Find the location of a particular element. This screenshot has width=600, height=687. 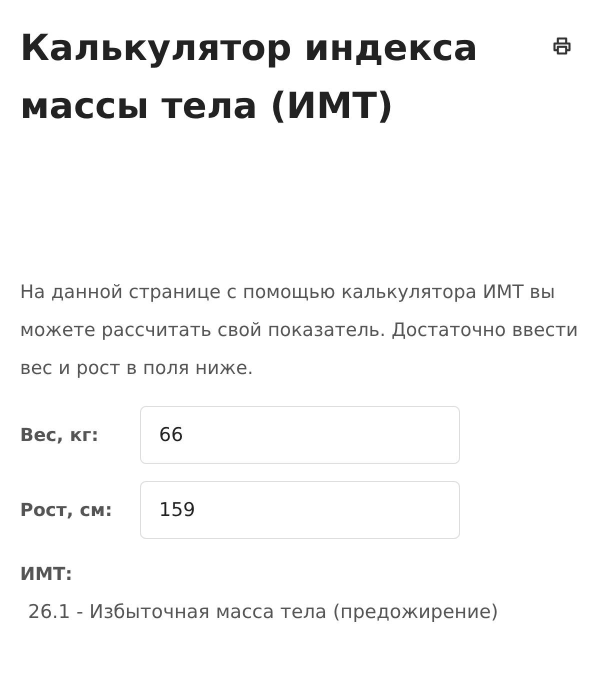

field-label: Вес, кг: is located at coordinates (60, 436).